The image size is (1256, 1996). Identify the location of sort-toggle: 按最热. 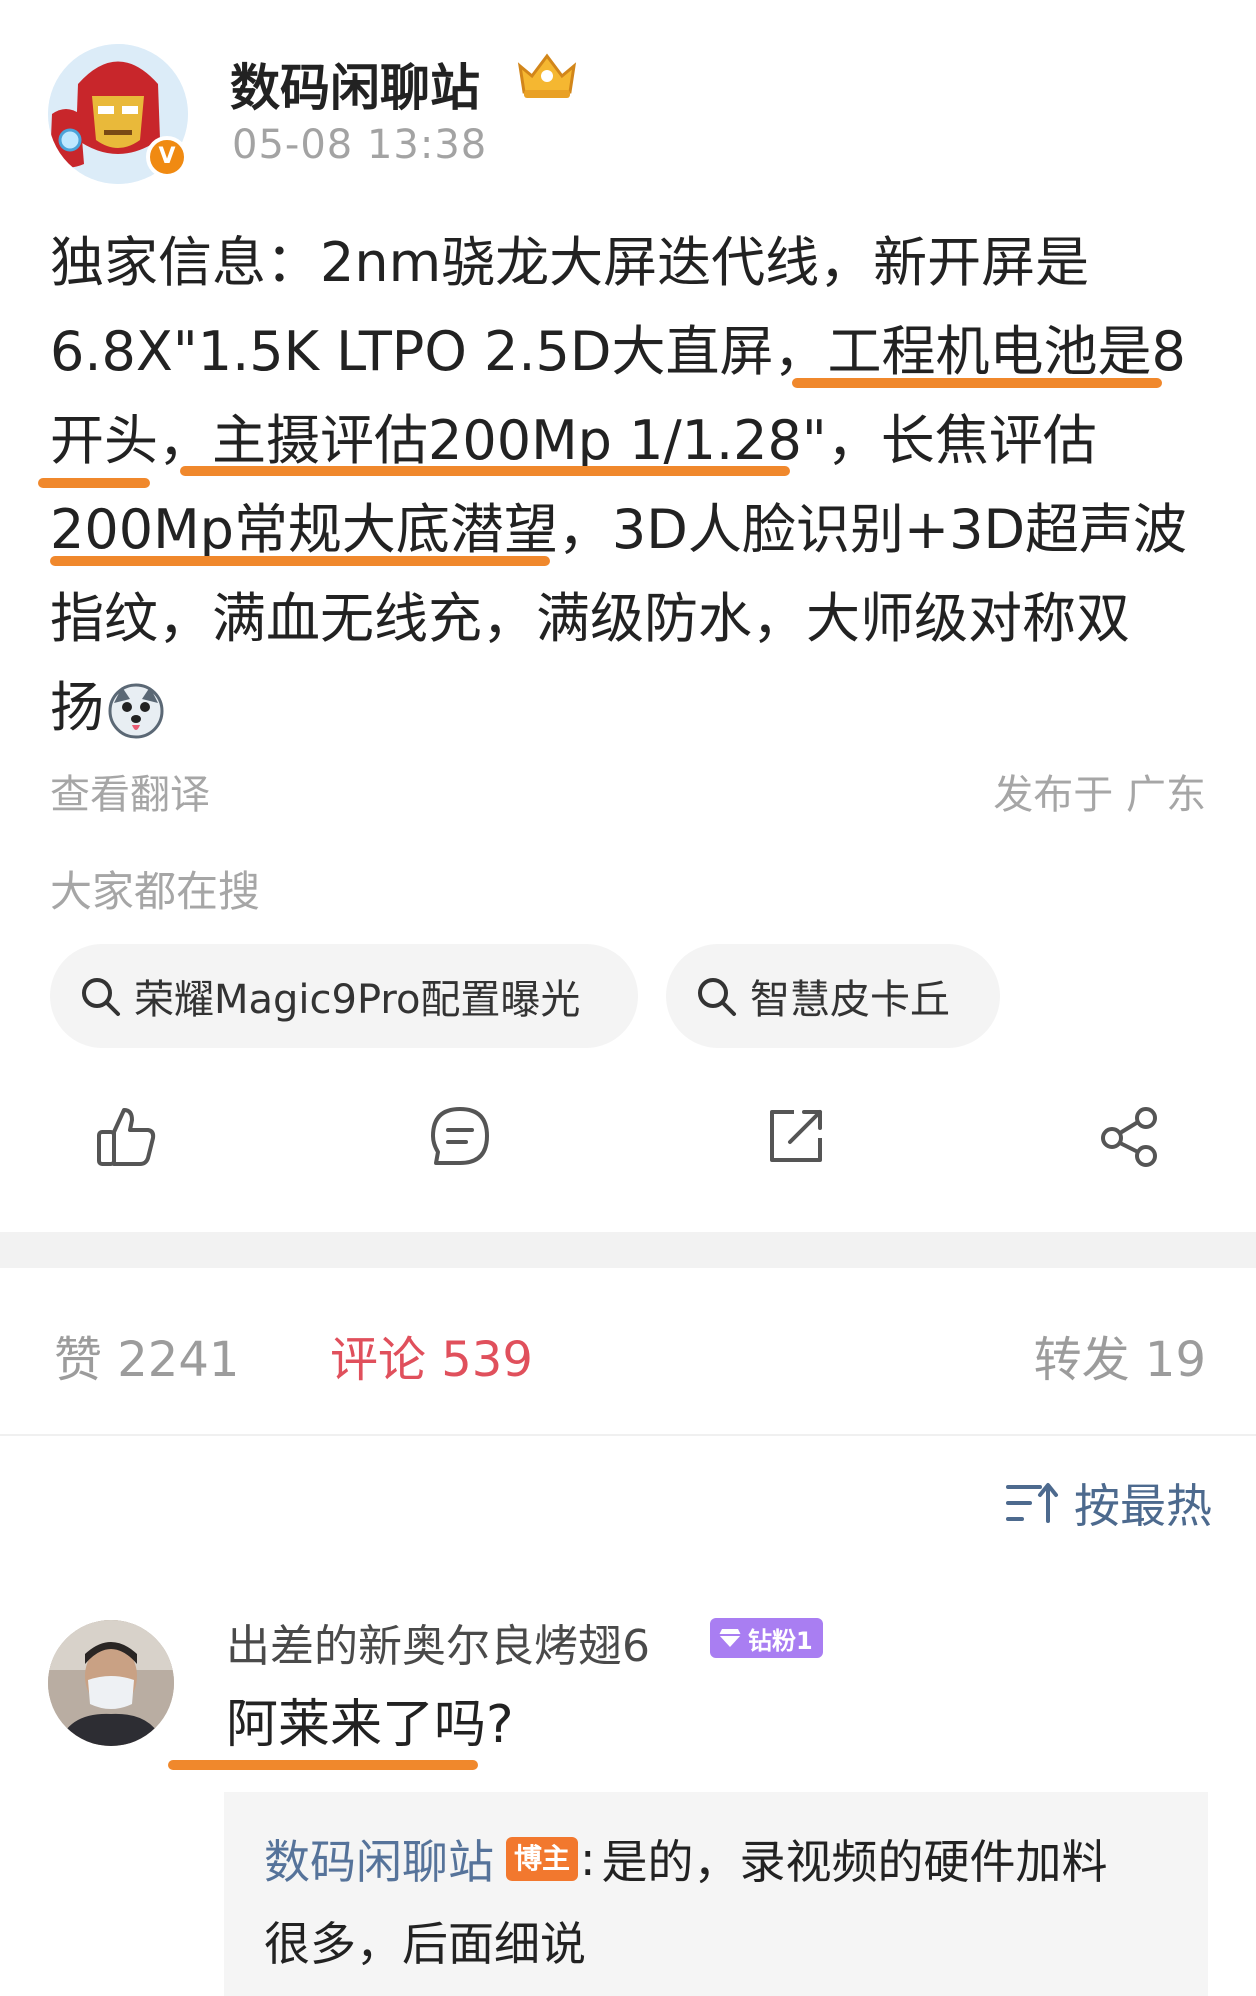
(1109, 1503).